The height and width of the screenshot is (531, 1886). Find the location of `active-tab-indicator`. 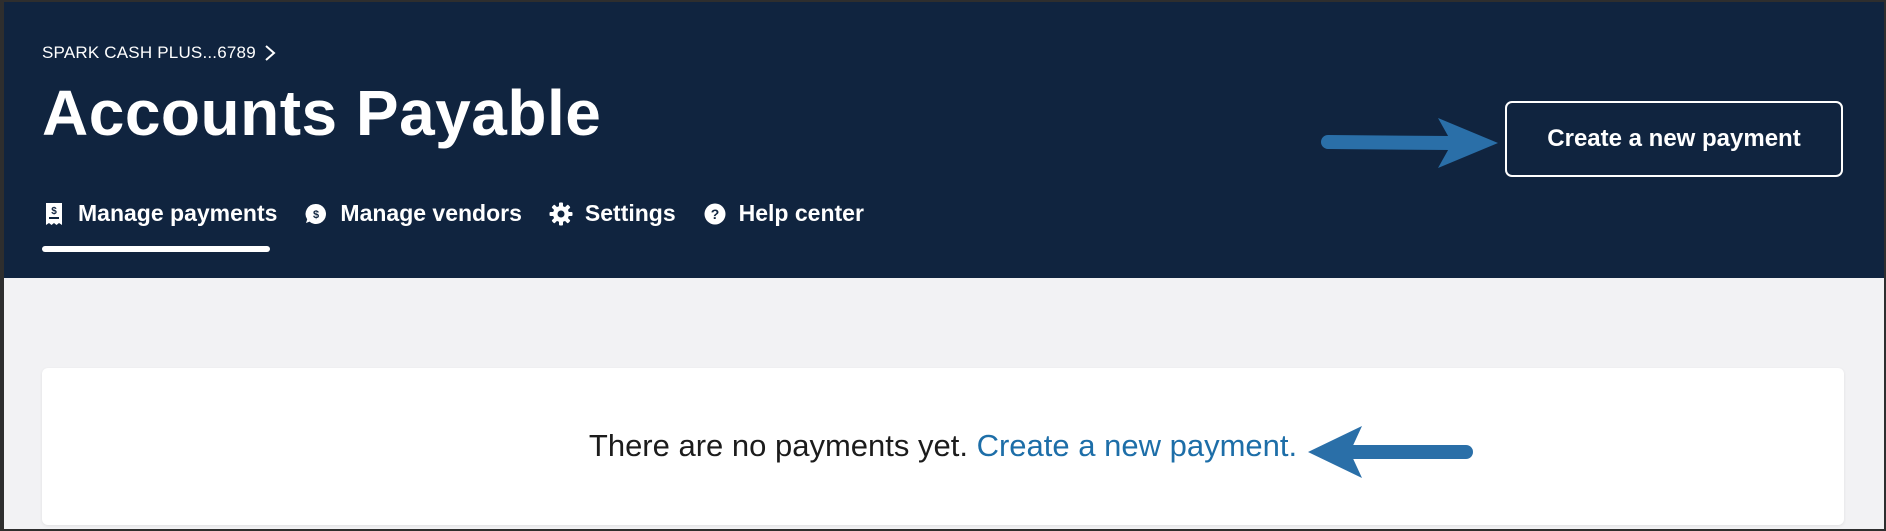

active-tab-indicator is located at coordinates (156, 249).